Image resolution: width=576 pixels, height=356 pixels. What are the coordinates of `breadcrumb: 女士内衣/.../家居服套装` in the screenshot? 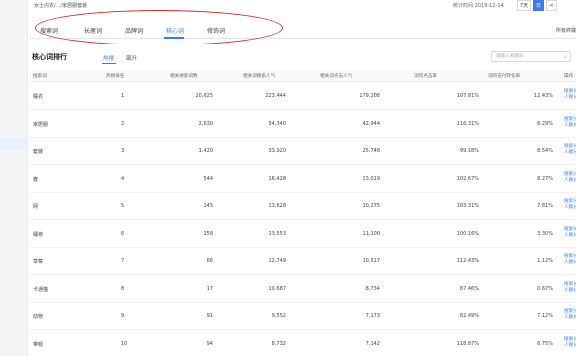 It's located at (60, 5).